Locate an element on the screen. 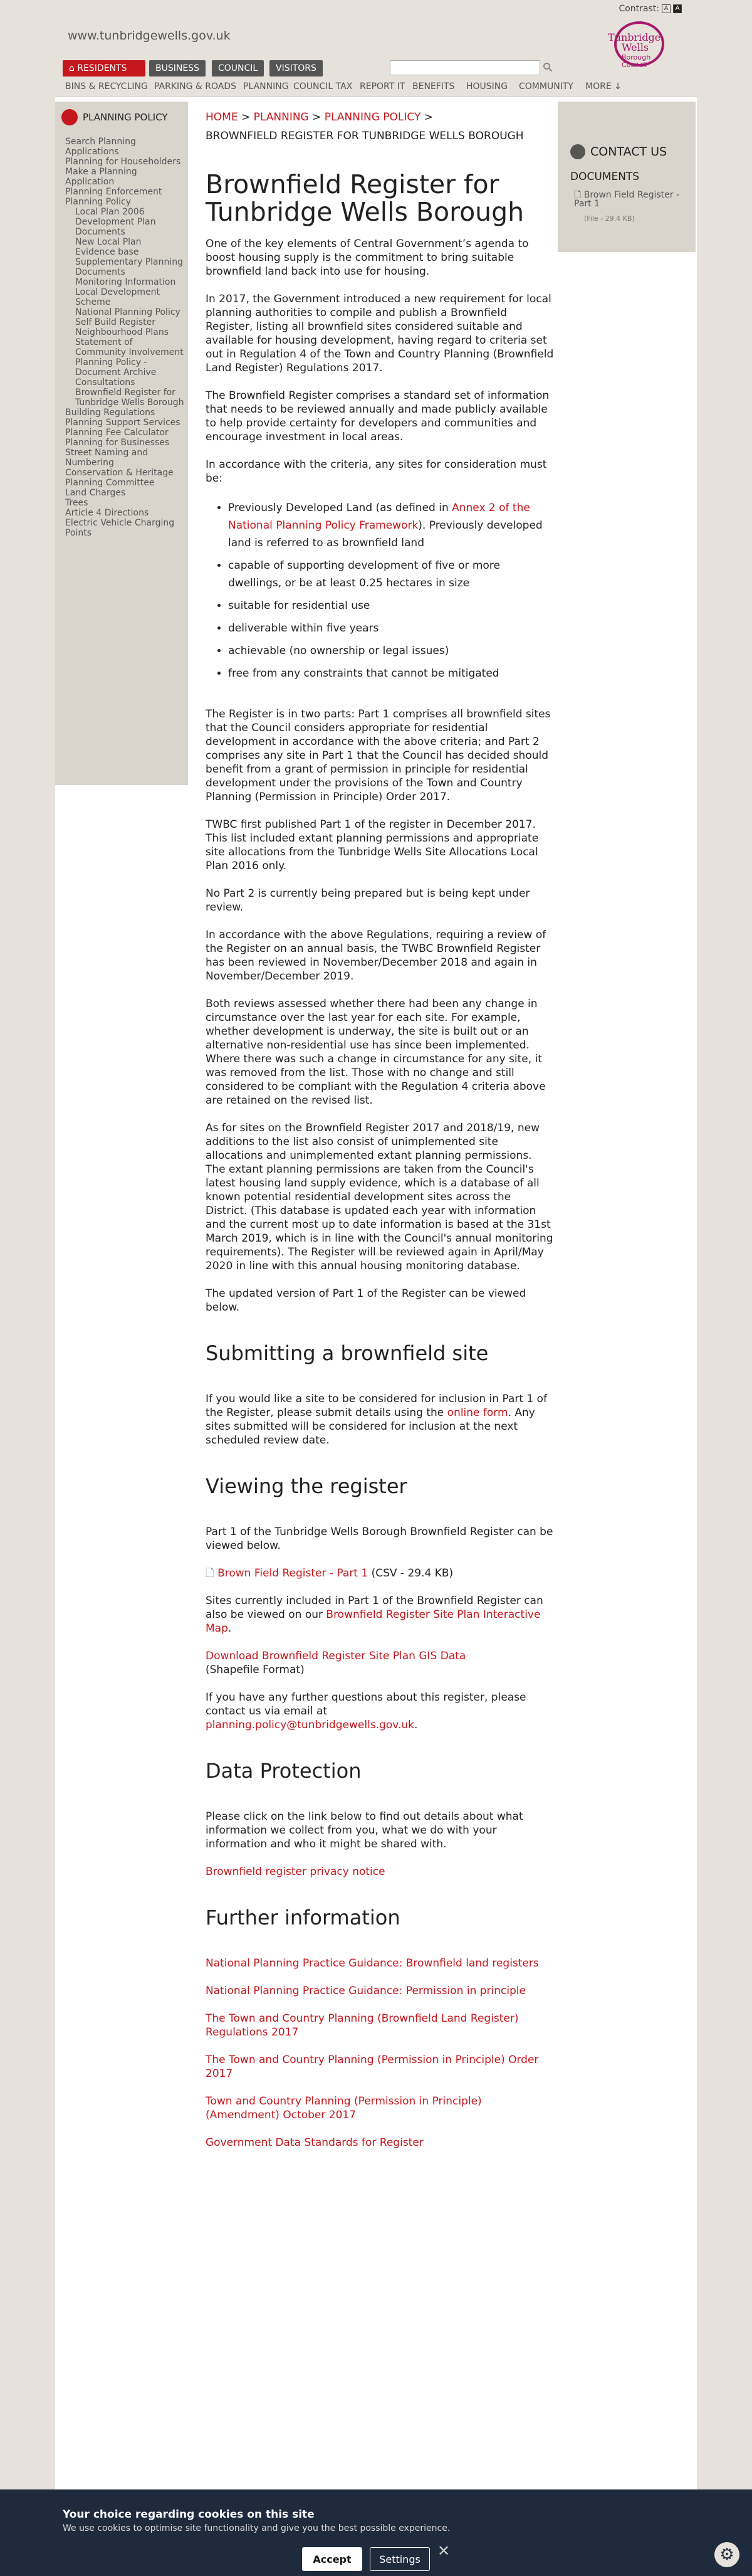 Image resolution: width=752 pixels, height=2576 pixels. document-item: 🗋 Brown Field Register - Part 1 is located at coordinates (635, 200).